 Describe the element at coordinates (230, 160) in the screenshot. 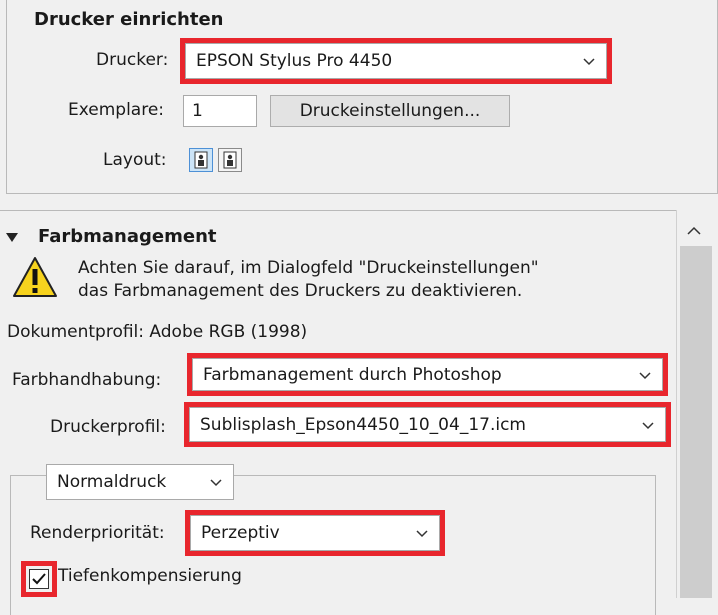

I see `landscape-layout-icon` at that location.